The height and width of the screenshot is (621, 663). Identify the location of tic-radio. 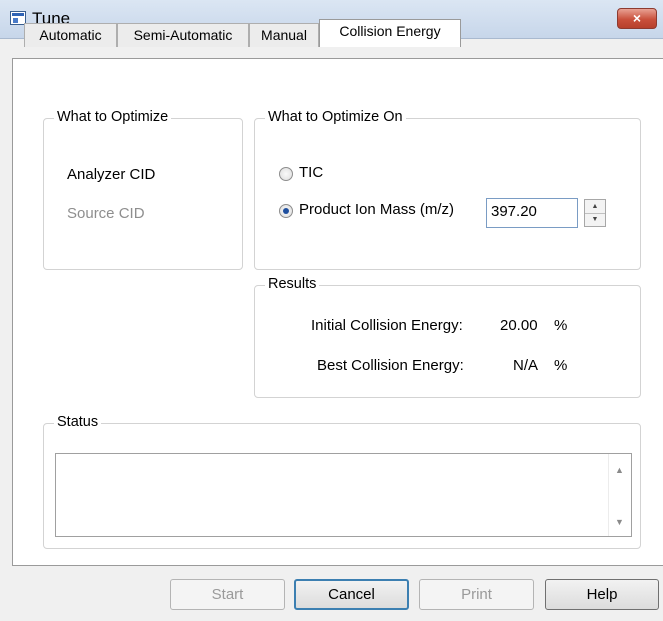
(286, 174).